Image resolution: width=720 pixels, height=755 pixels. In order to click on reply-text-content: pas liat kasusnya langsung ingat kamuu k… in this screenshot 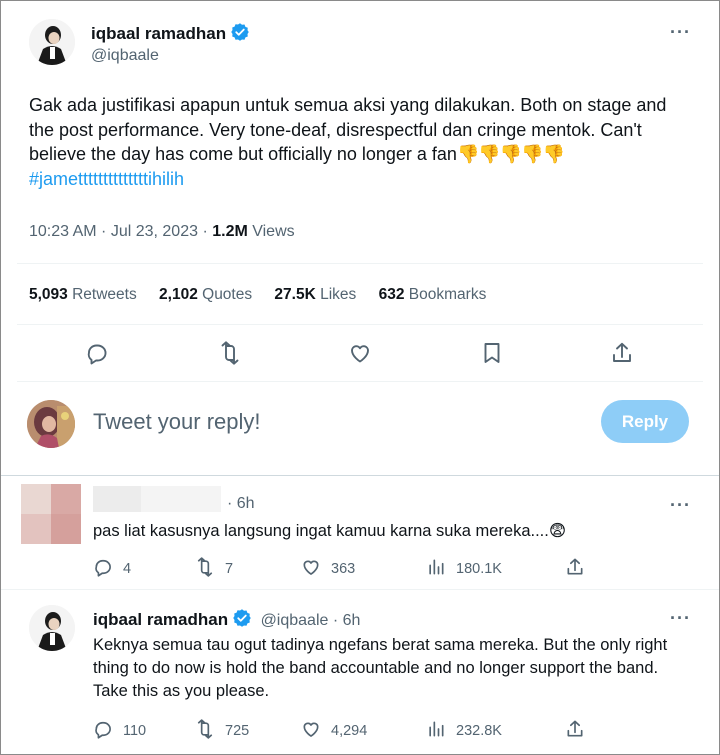, I will do `click(321, 531)`.